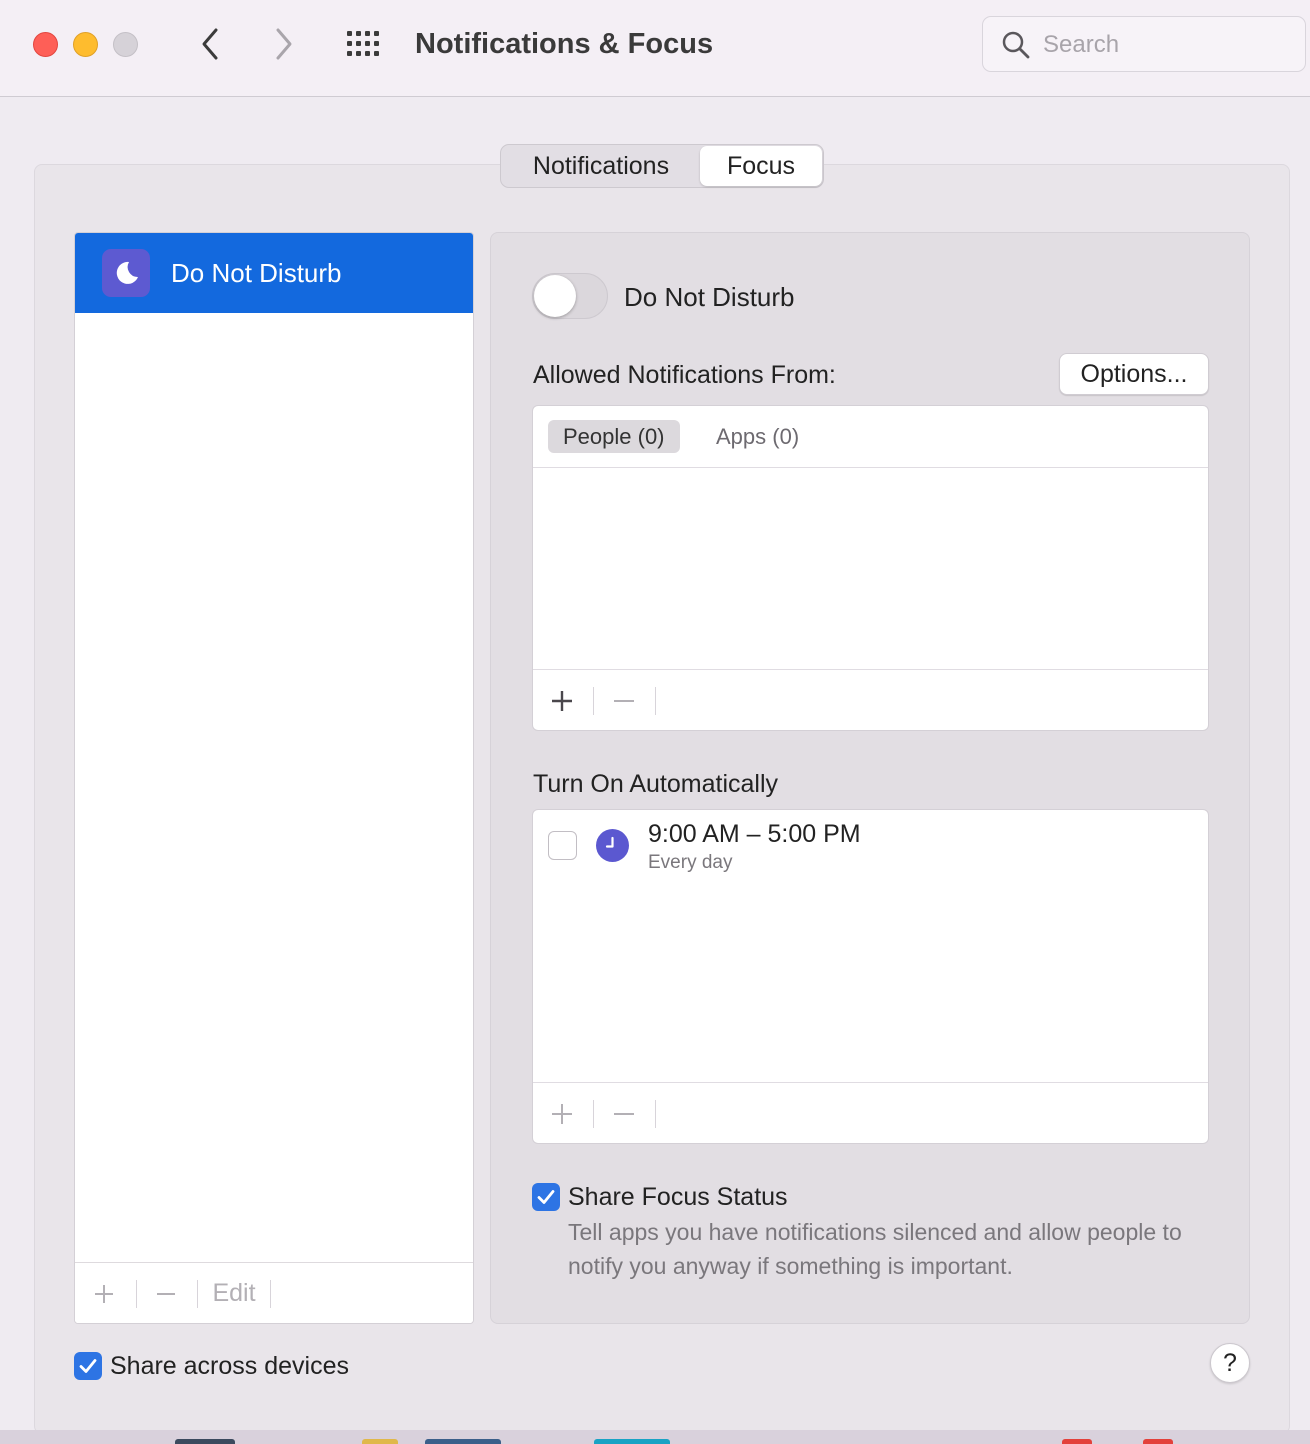  I want to click on edit-focus-button: Edit, so click(234, 1293).